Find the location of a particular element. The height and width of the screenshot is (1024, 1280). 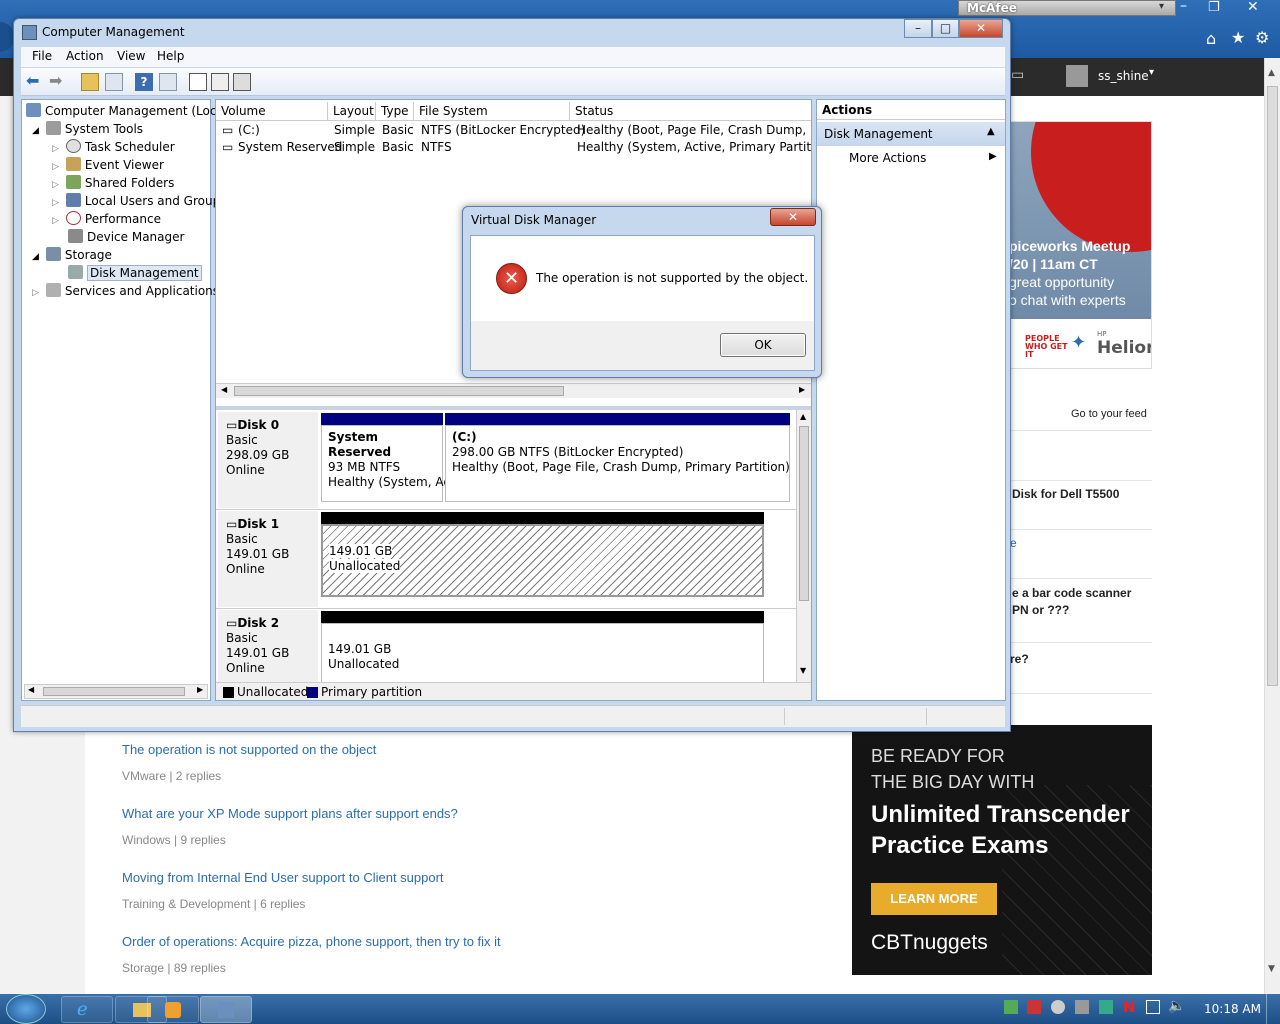

show-hide-tree-icon is located at coordinates (114, 82).